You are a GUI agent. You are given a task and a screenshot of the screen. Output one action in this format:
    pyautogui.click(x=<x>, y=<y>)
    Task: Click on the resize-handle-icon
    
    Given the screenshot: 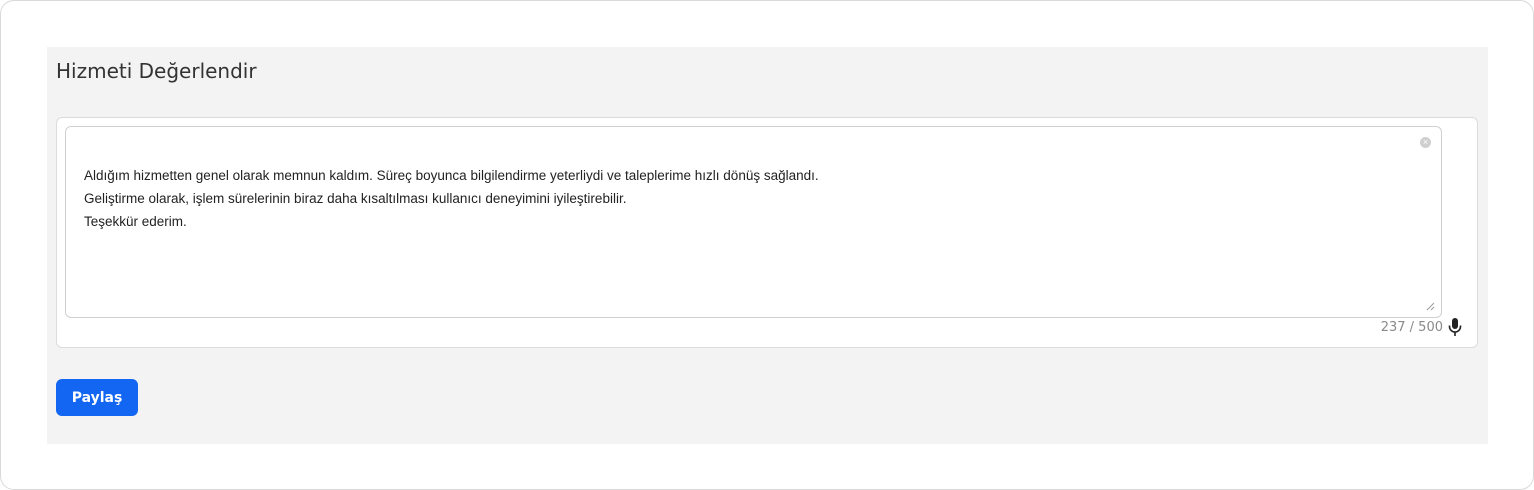 What is the action you would take?
    pyautogui.click(x=1430, y=306)
    